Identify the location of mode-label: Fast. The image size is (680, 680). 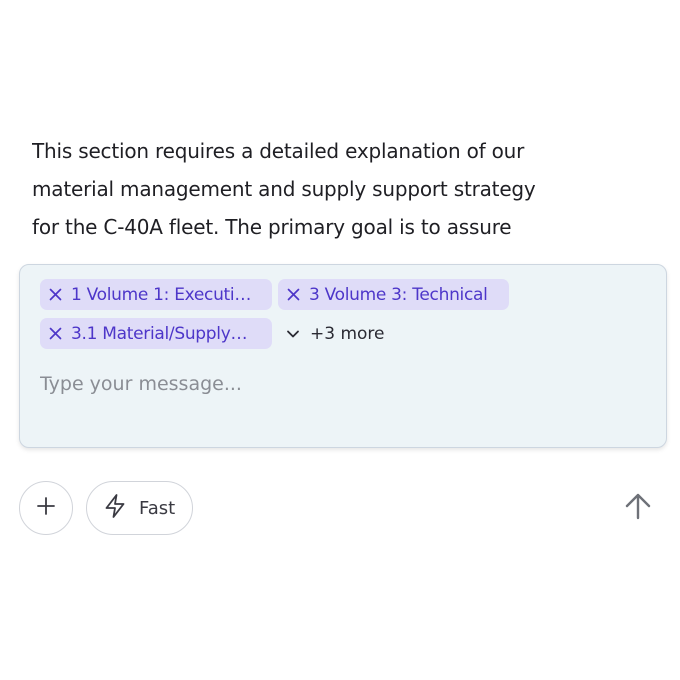
(157, 508).